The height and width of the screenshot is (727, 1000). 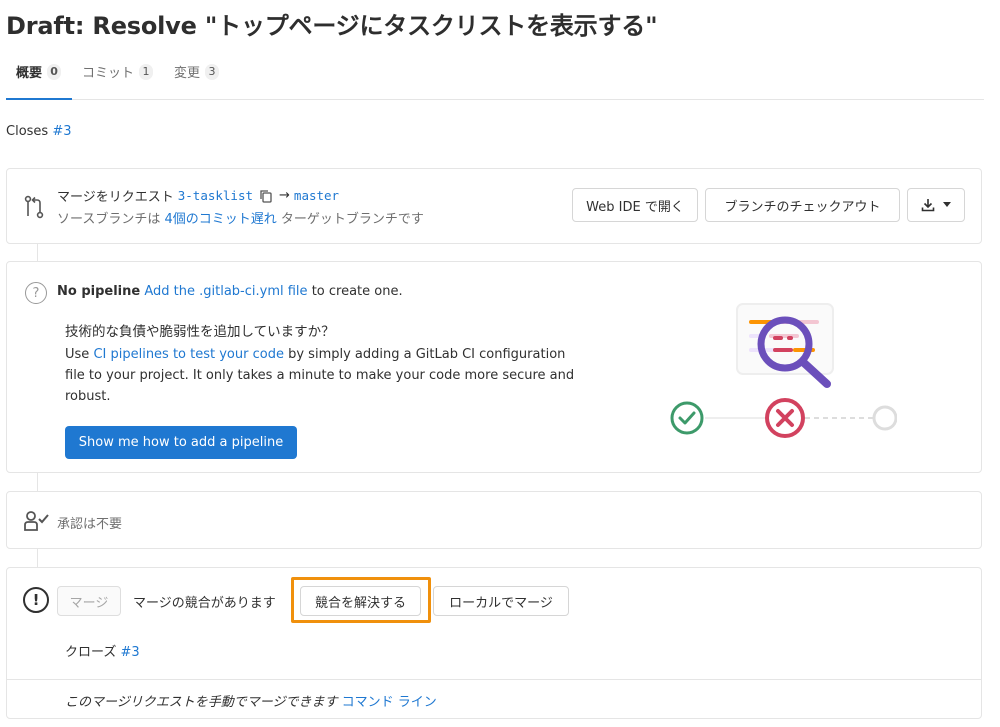 I want to click on tab-commits-count: 1, so click(x=146, y=71).